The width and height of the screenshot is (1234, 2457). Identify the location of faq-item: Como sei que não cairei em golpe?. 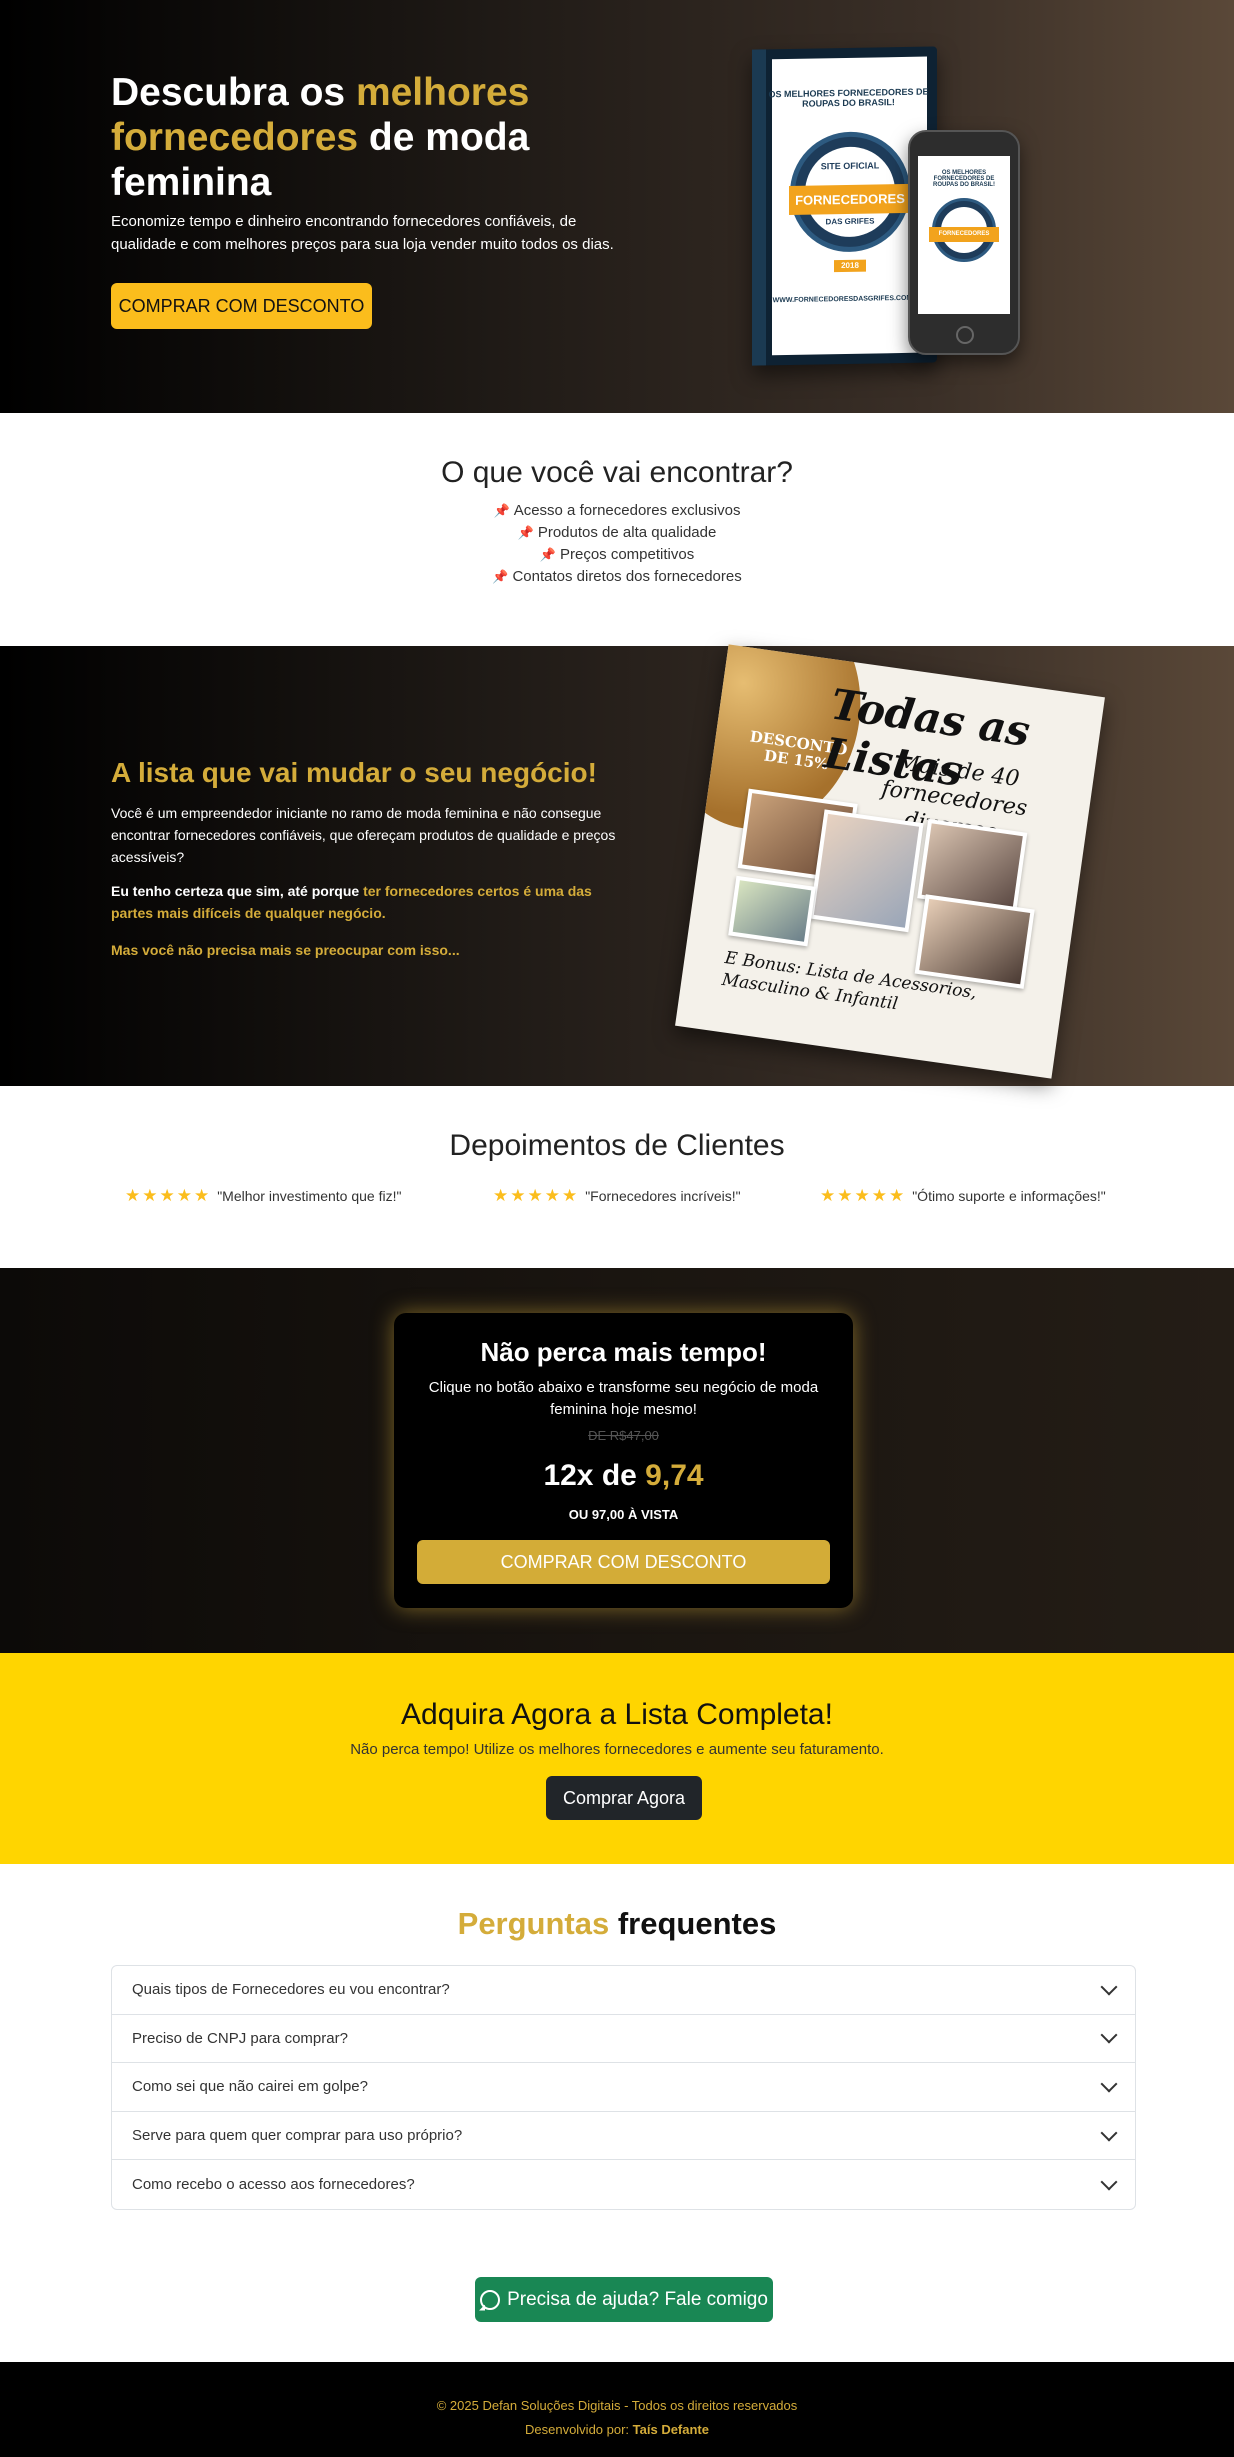
(623, 2087).